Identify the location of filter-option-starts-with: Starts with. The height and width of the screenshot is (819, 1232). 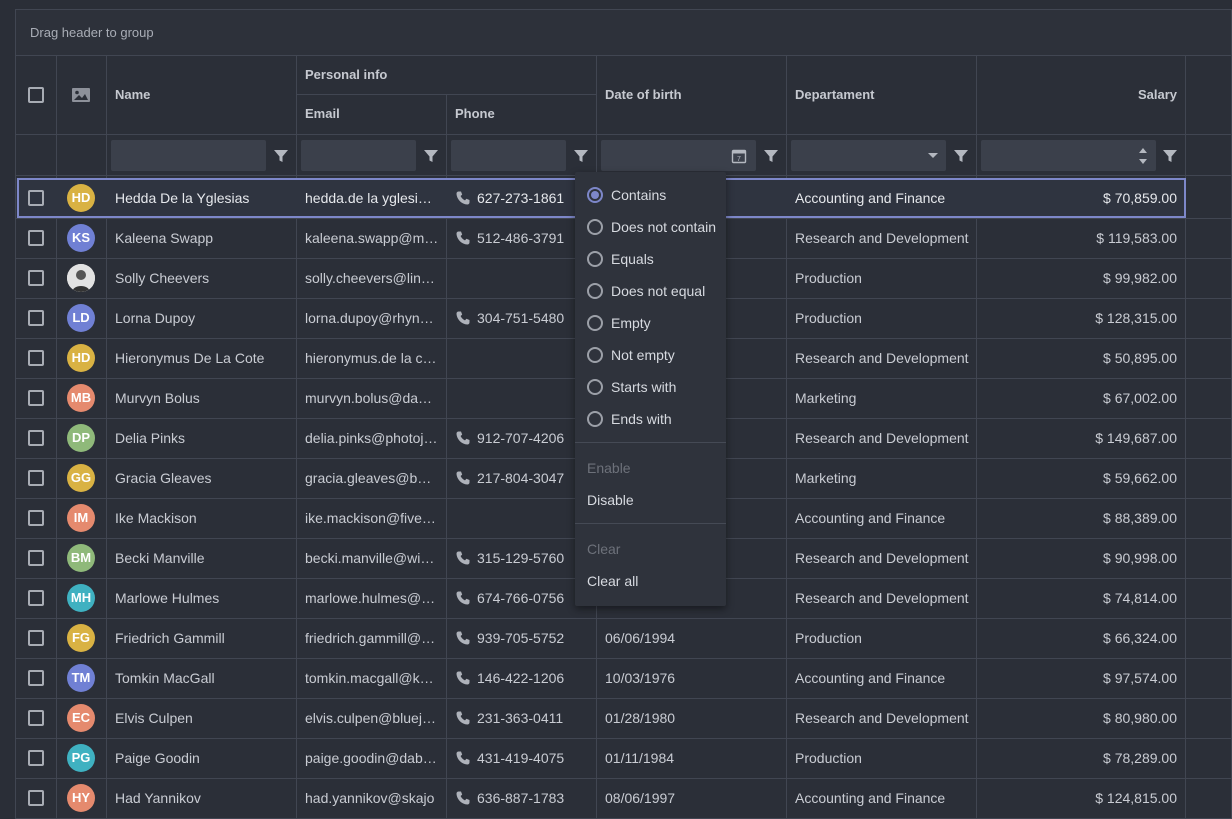
(650, 387).